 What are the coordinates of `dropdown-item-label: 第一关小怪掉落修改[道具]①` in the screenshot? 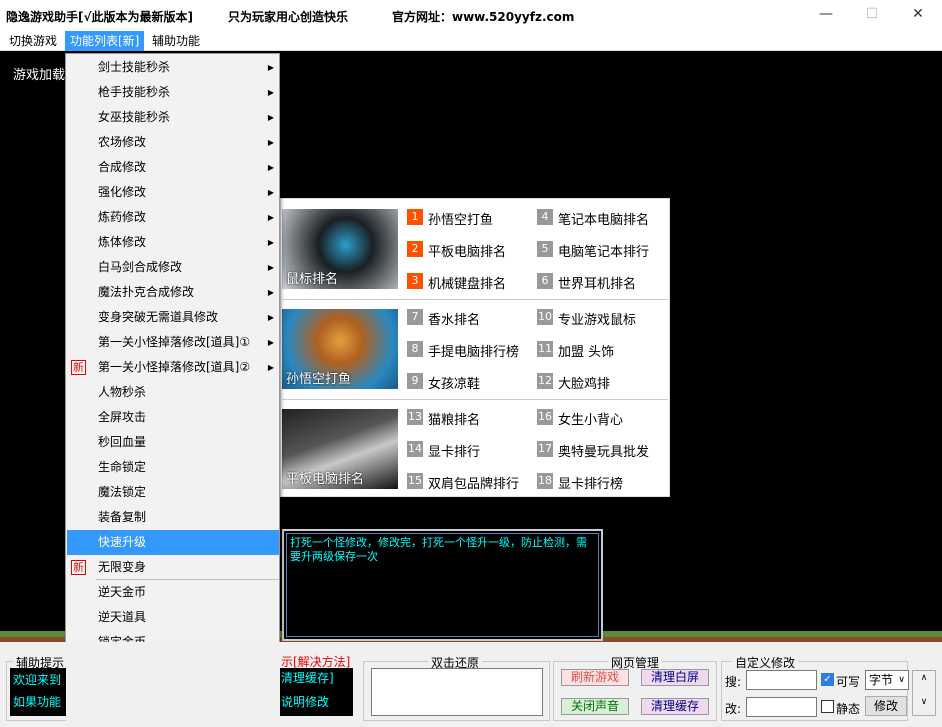 It's located at (174, 342).